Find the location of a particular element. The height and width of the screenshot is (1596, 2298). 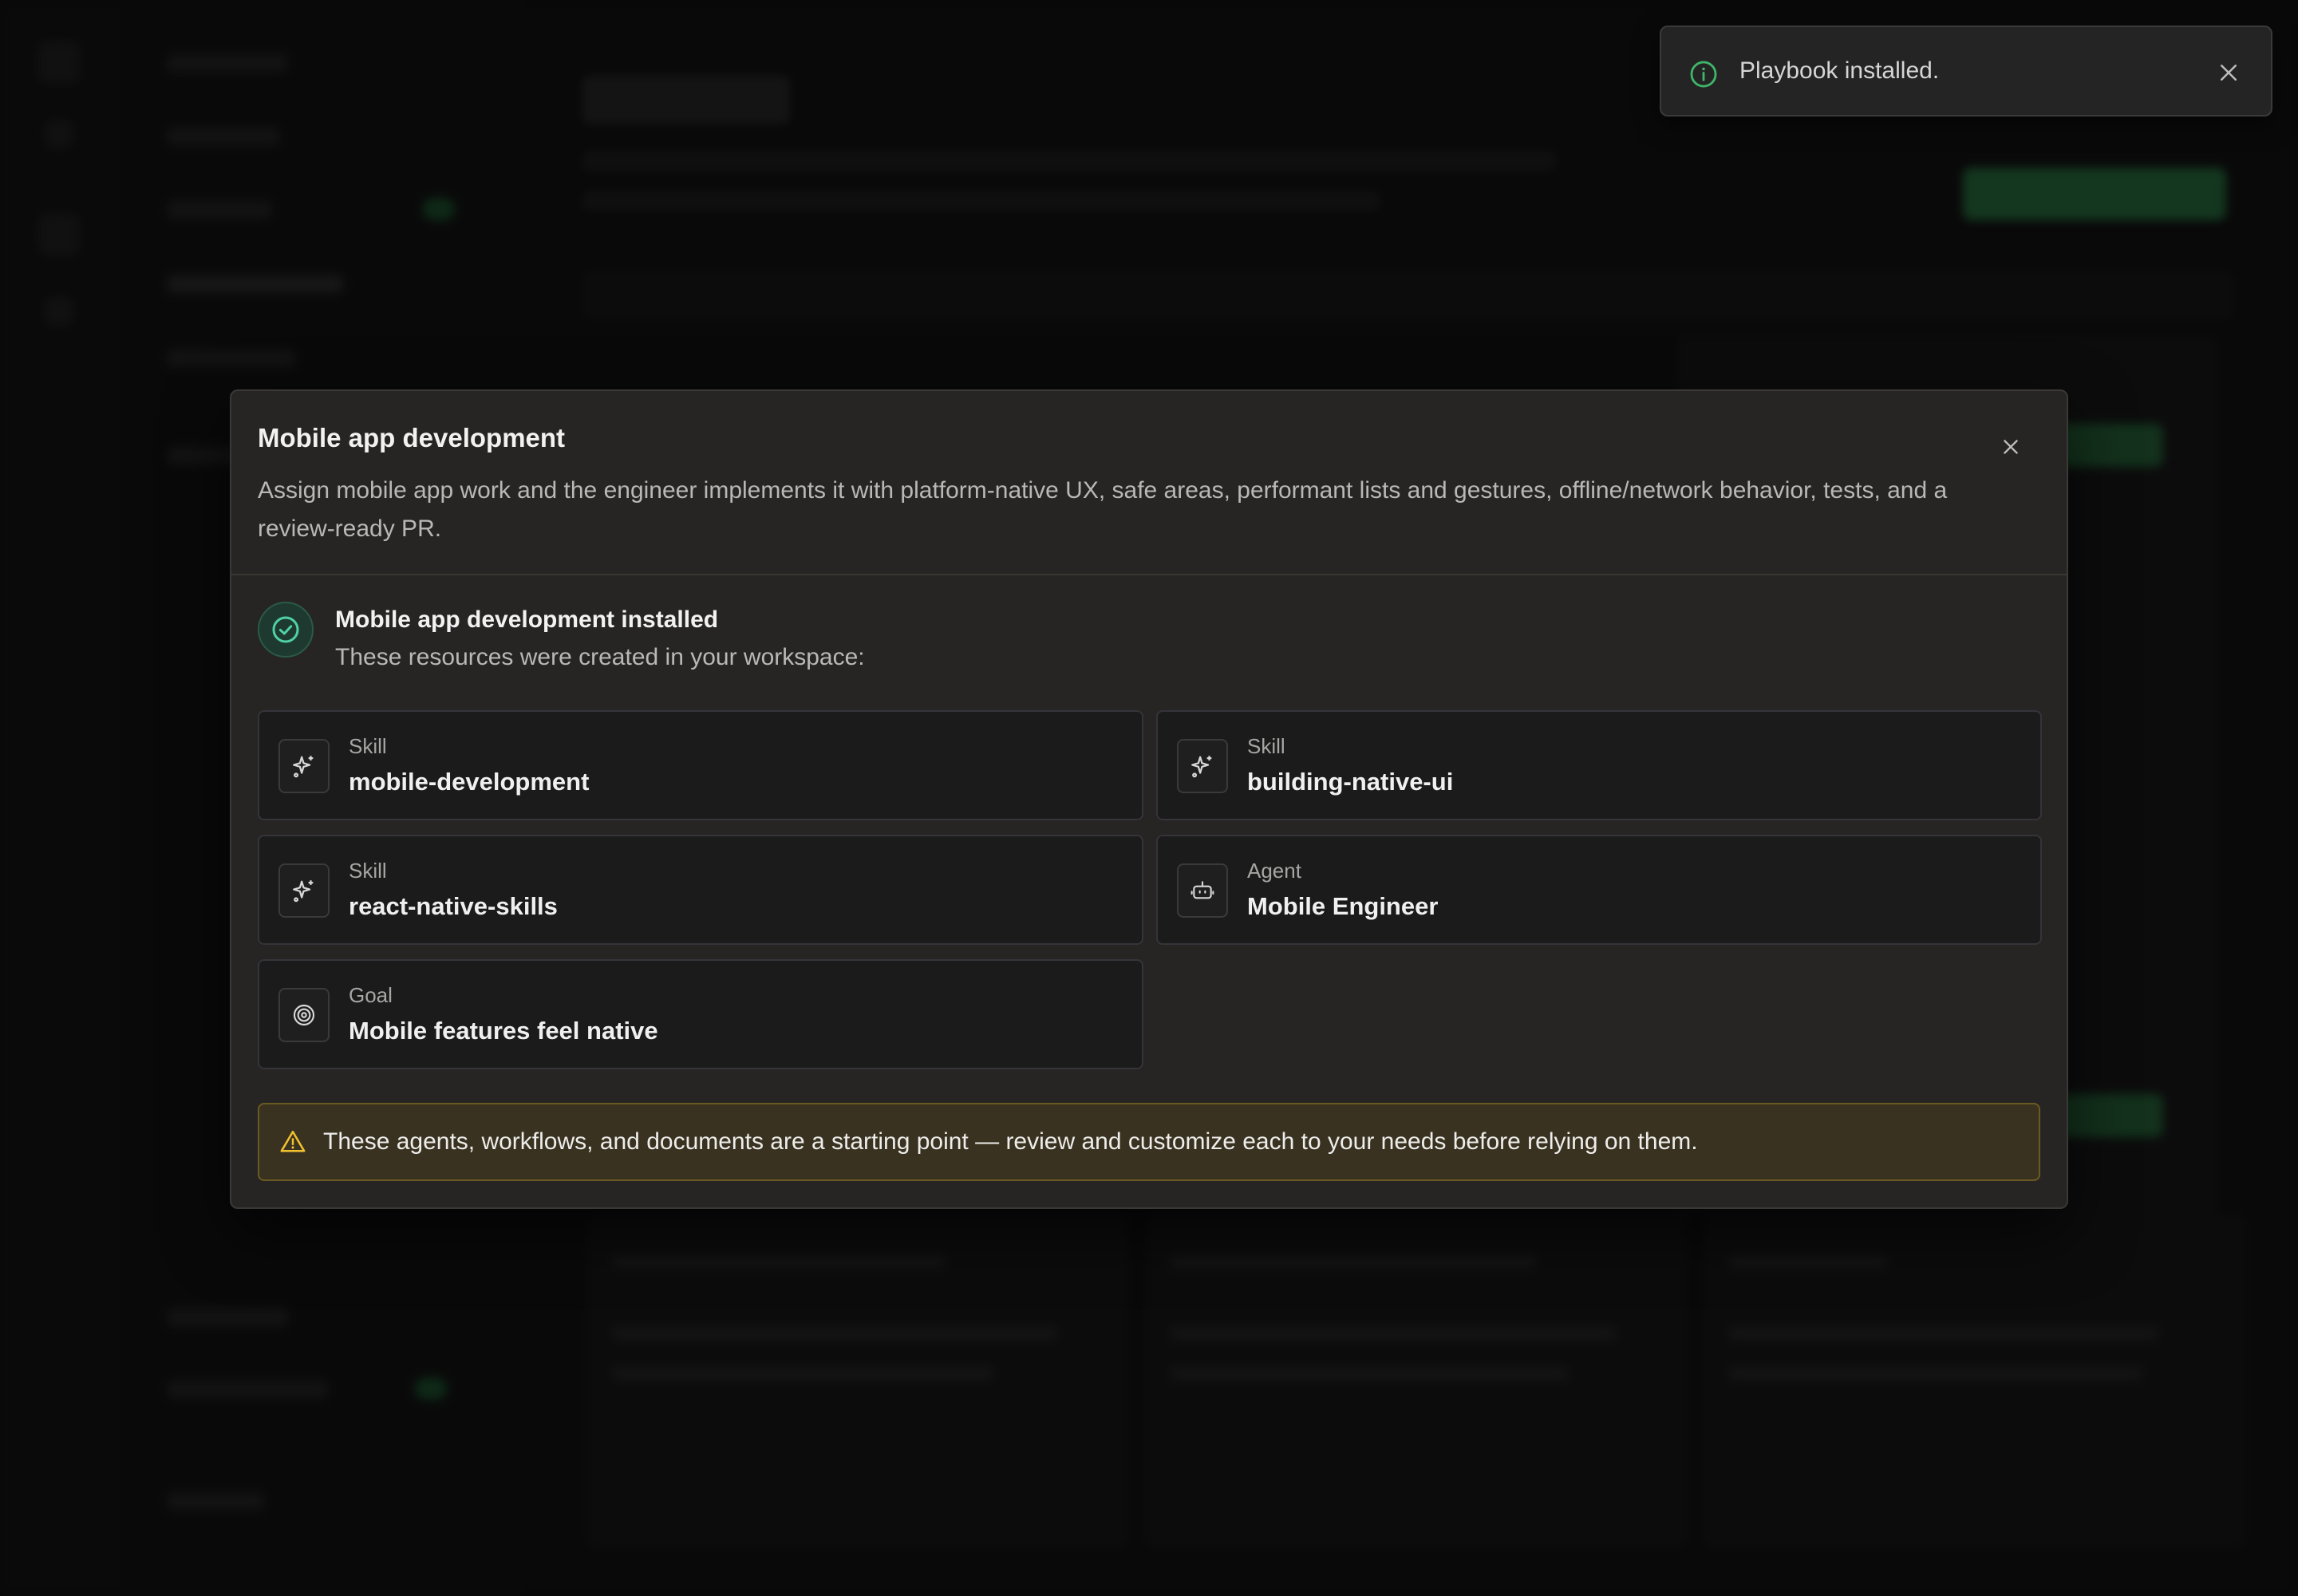

resource-name: Mobile Engineer is located at coordinates (1343, 906).